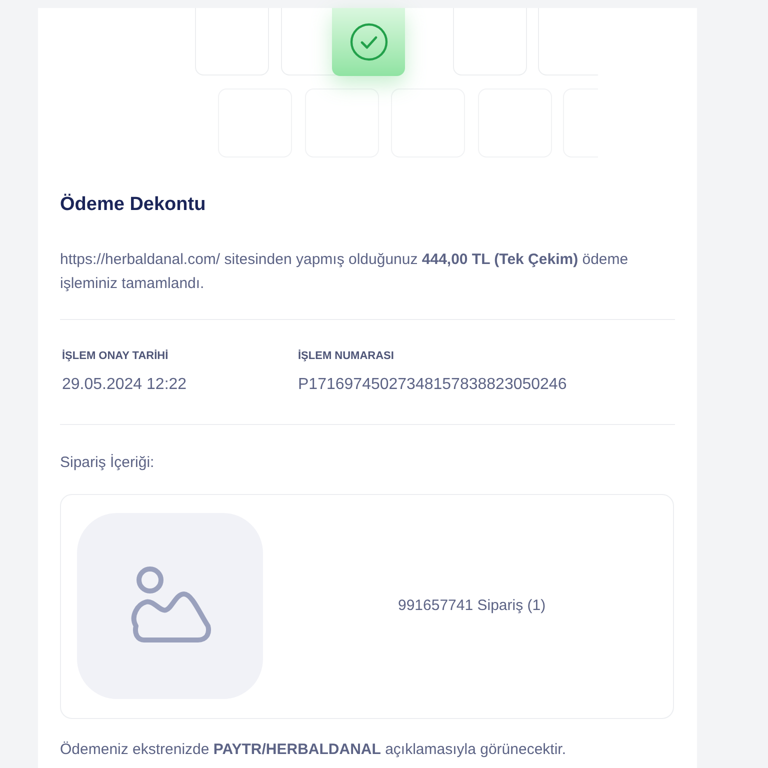 This screenshot has height=768, width=768. What do you see at coordinates (116, 356) in the screenshot?
I see `detail-label: İŞLEM ONAY TARİHİ` at bounding box center [116, 356].